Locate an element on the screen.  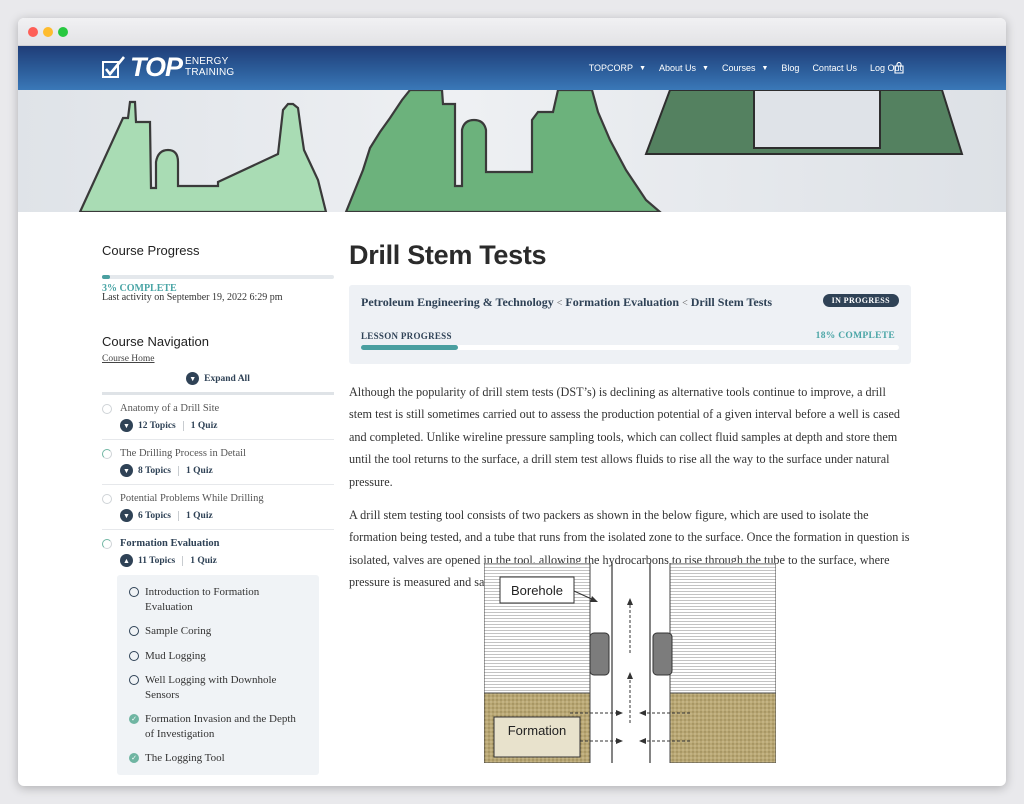
hero-banner is located at coordinates (512, 151).